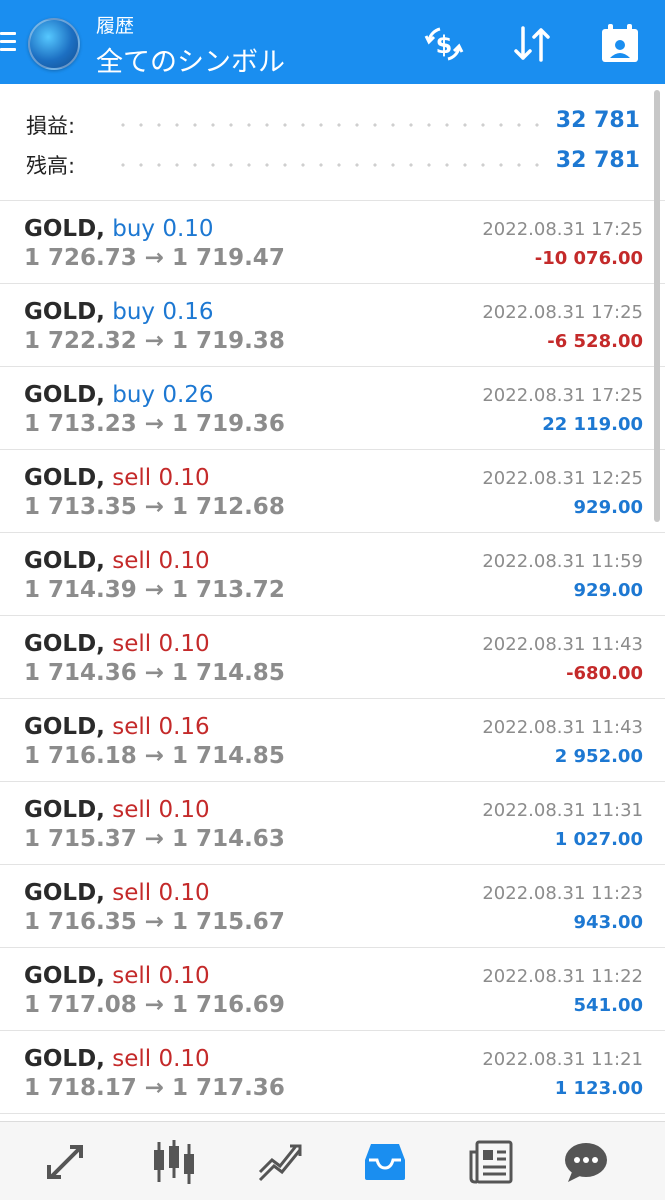 Image resolution: width=665 pixels, height=1200 pixels. Describe the element at coordinates (282, 1162) in the screenshot. I see `trade-chart-icon` at that location.